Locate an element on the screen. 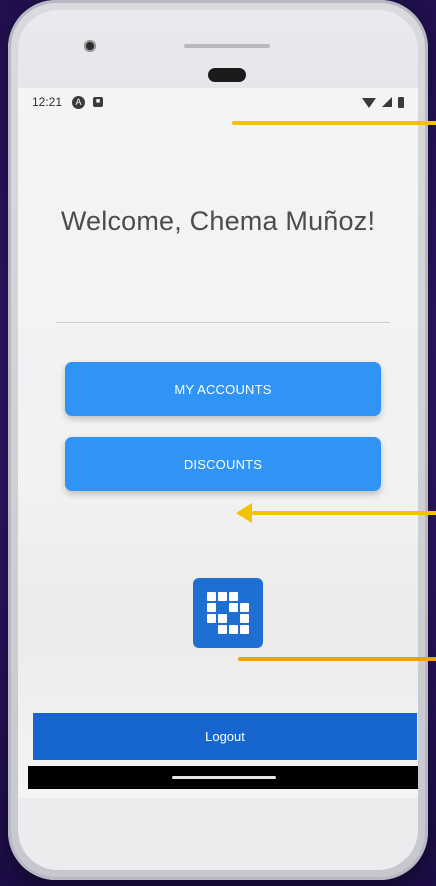  top-bezel is located at coordinates (218, 55).